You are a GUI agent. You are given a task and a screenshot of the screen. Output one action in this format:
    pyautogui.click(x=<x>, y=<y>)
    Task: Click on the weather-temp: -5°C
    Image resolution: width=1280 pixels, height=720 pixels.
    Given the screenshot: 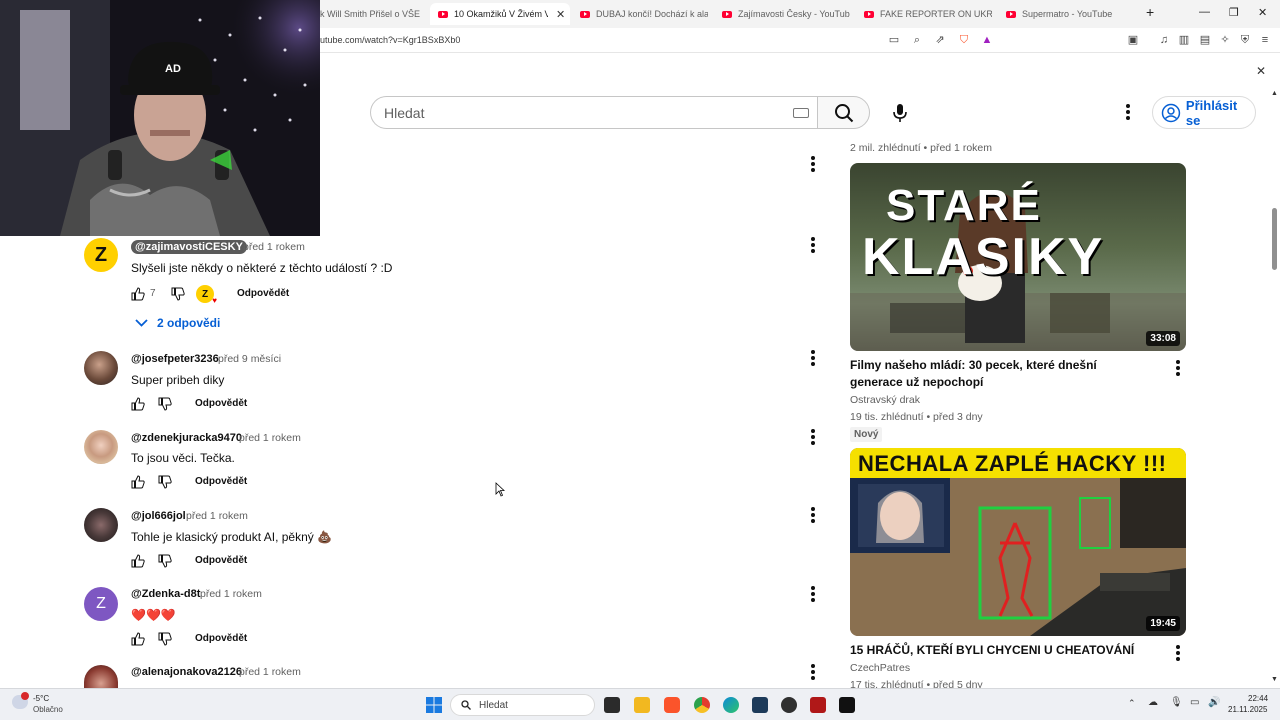 What is the action you would take?
    pyautogui.click(x=41, y=698)
    